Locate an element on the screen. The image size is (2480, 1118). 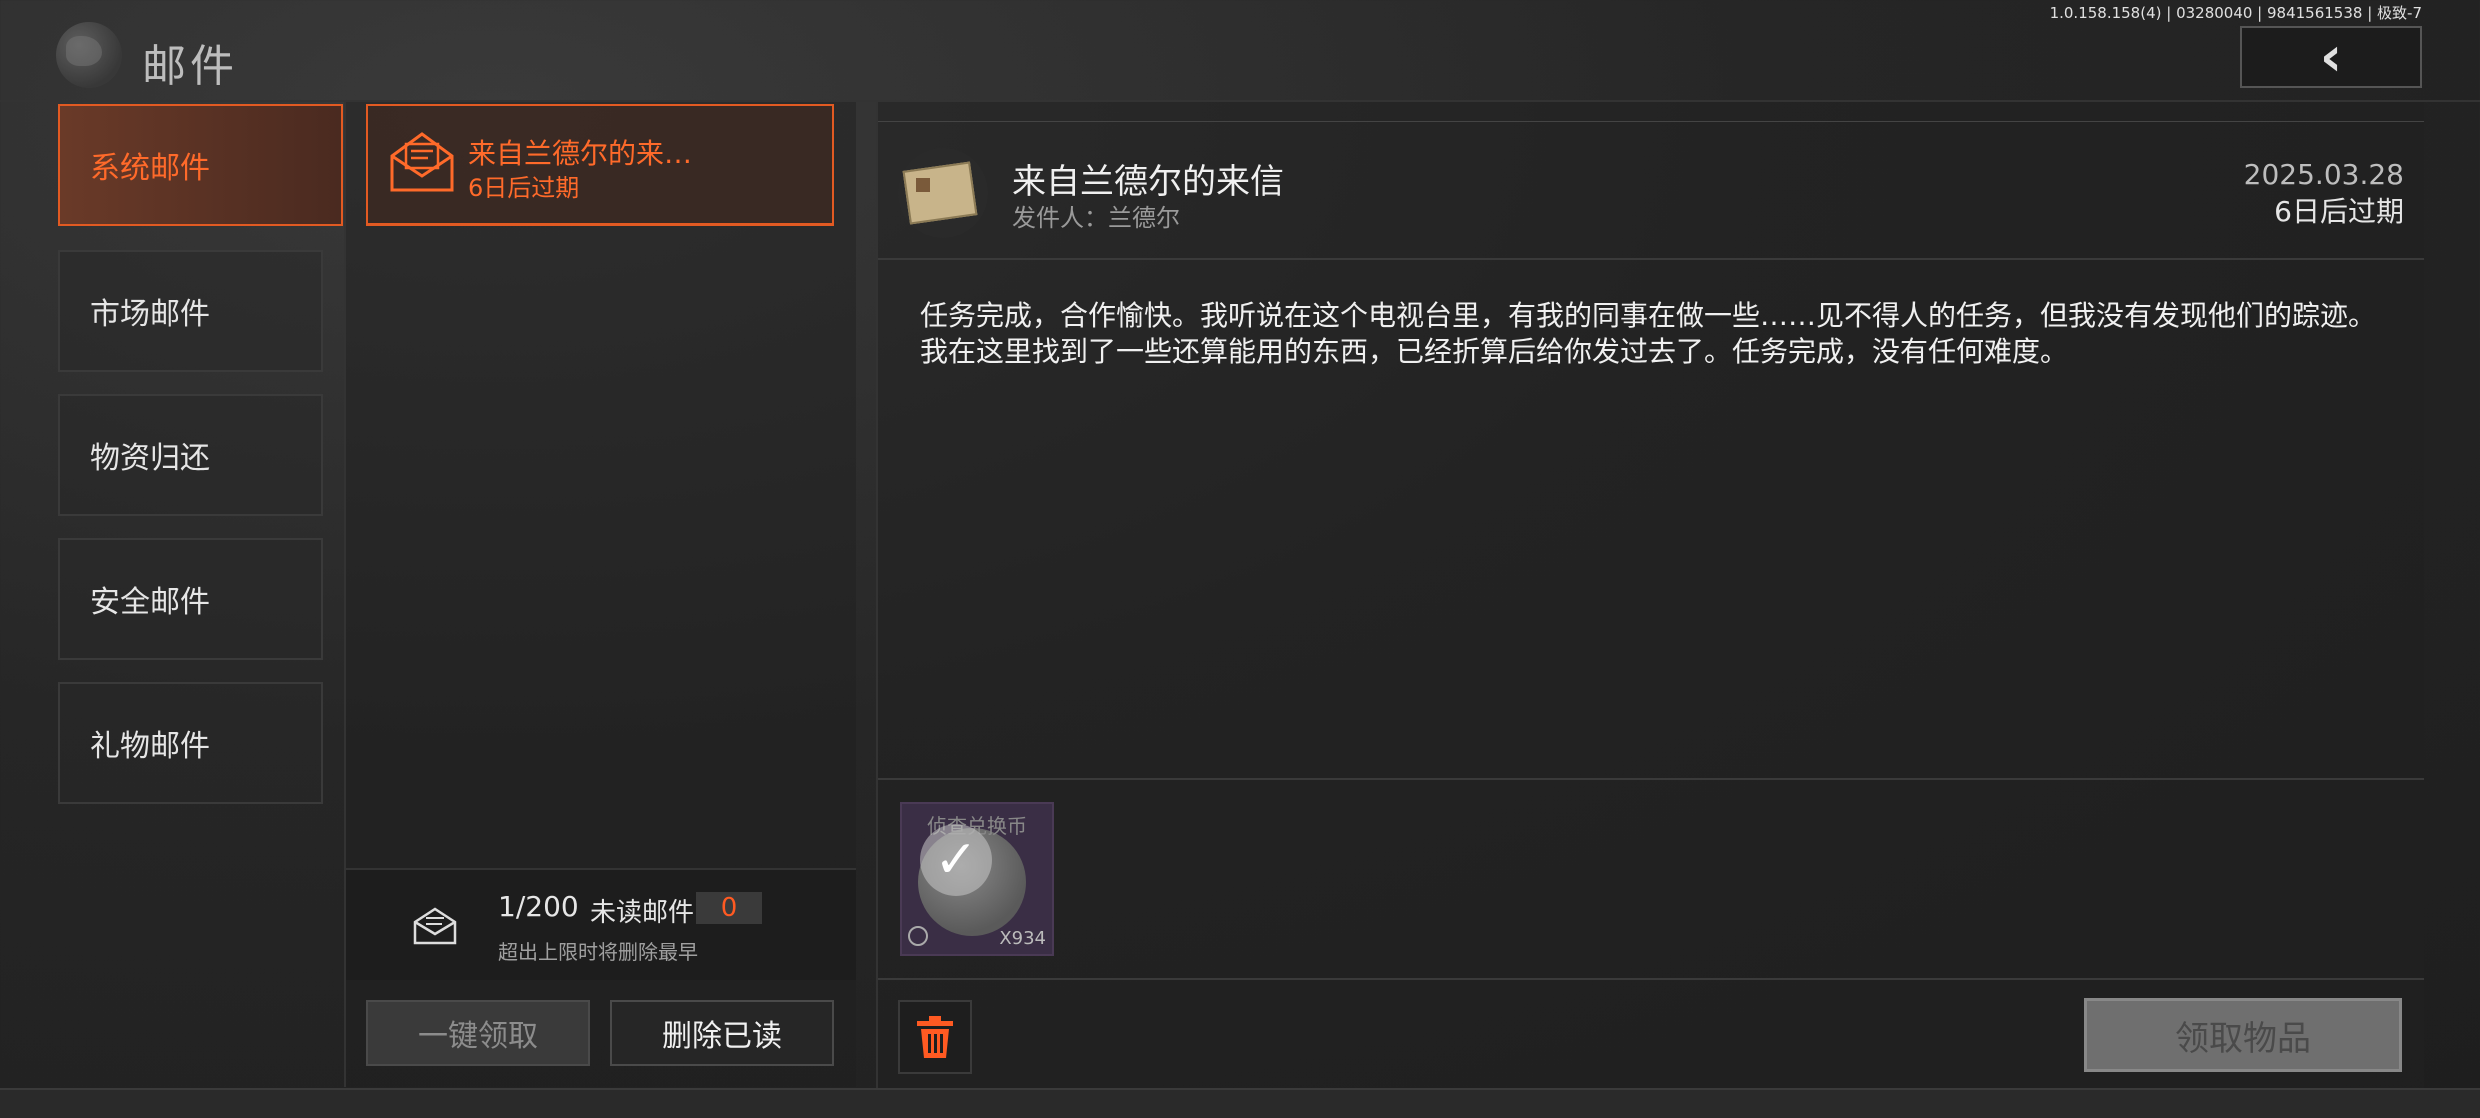
sidebar-item-label: 系统邮件 is located at coordinates (150, 168).